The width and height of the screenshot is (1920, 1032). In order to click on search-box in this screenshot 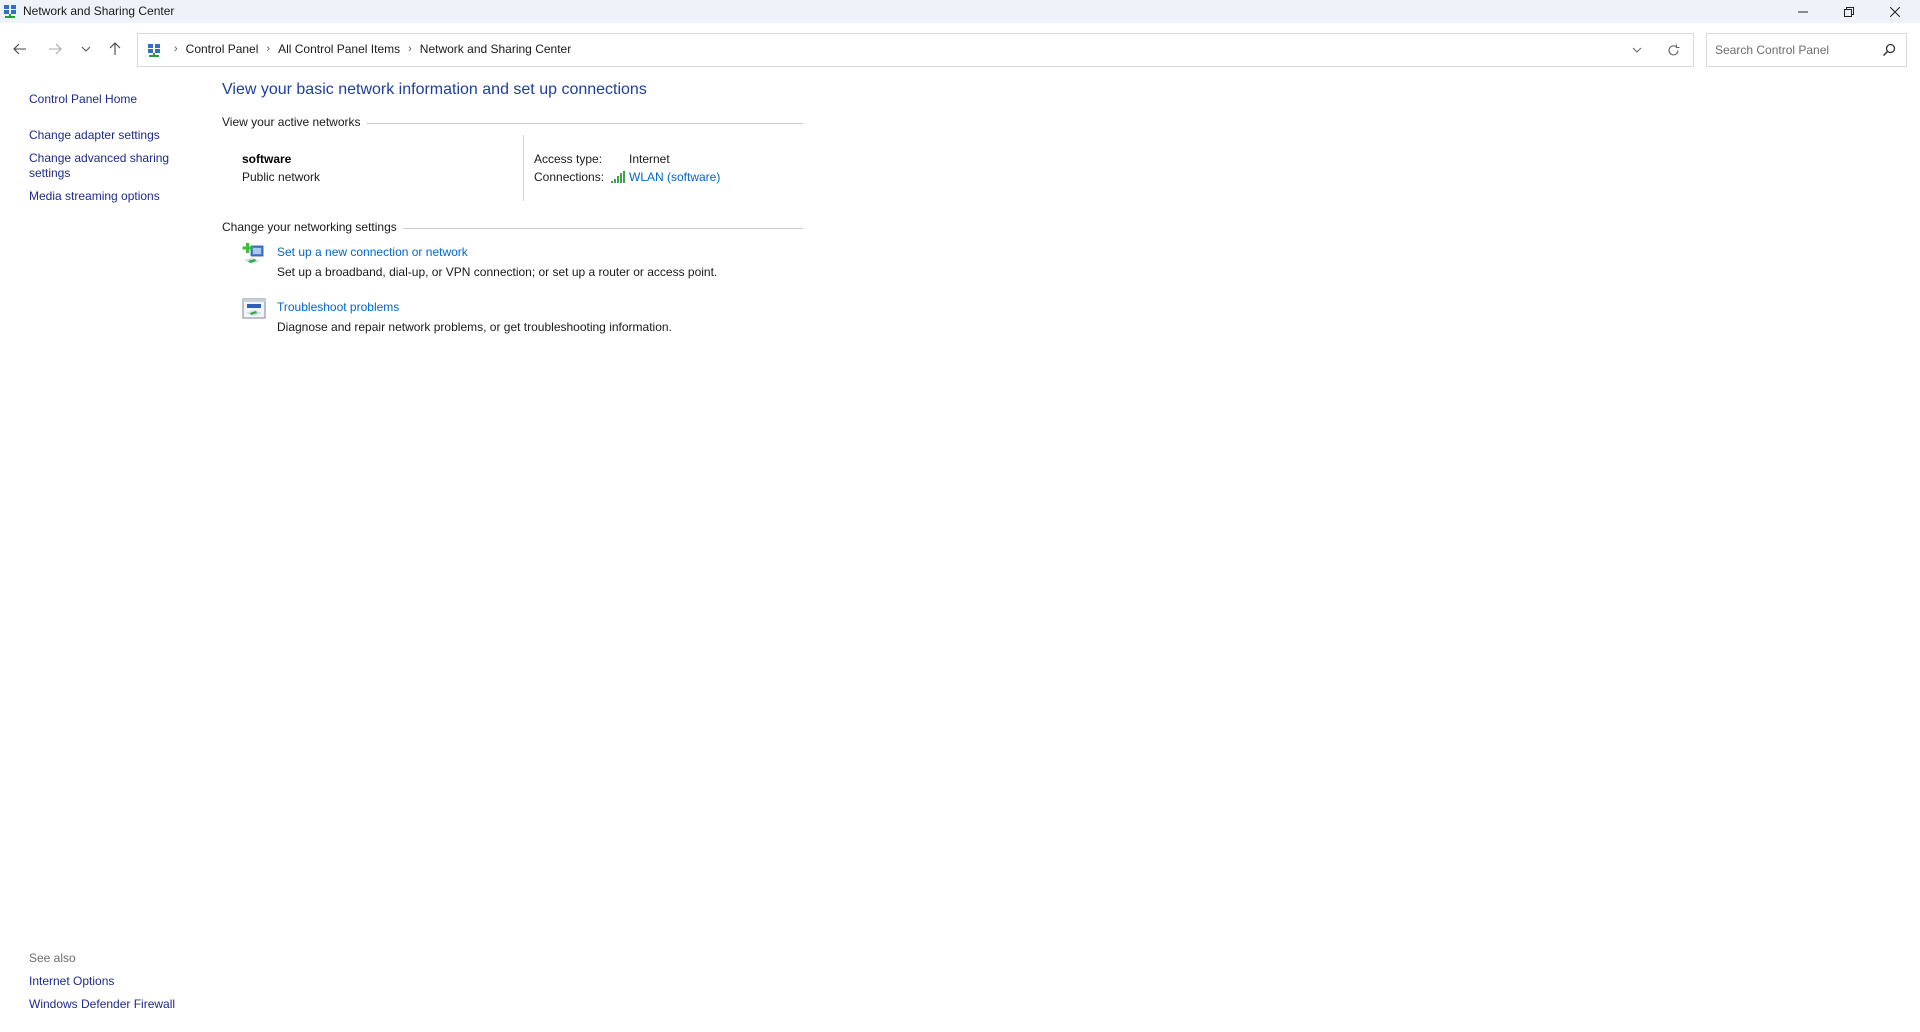, I will do `click(1806, 50)`.